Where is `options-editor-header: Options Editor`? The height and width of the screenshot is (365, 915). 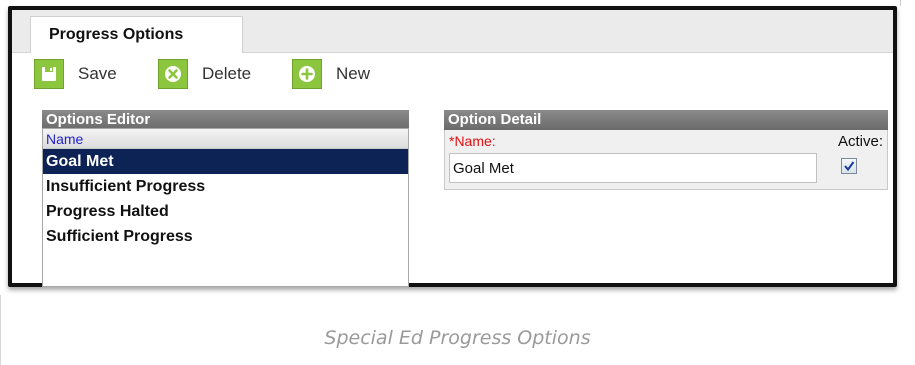 options-editor-header: Options Editor is located at coordinates (225, 120).